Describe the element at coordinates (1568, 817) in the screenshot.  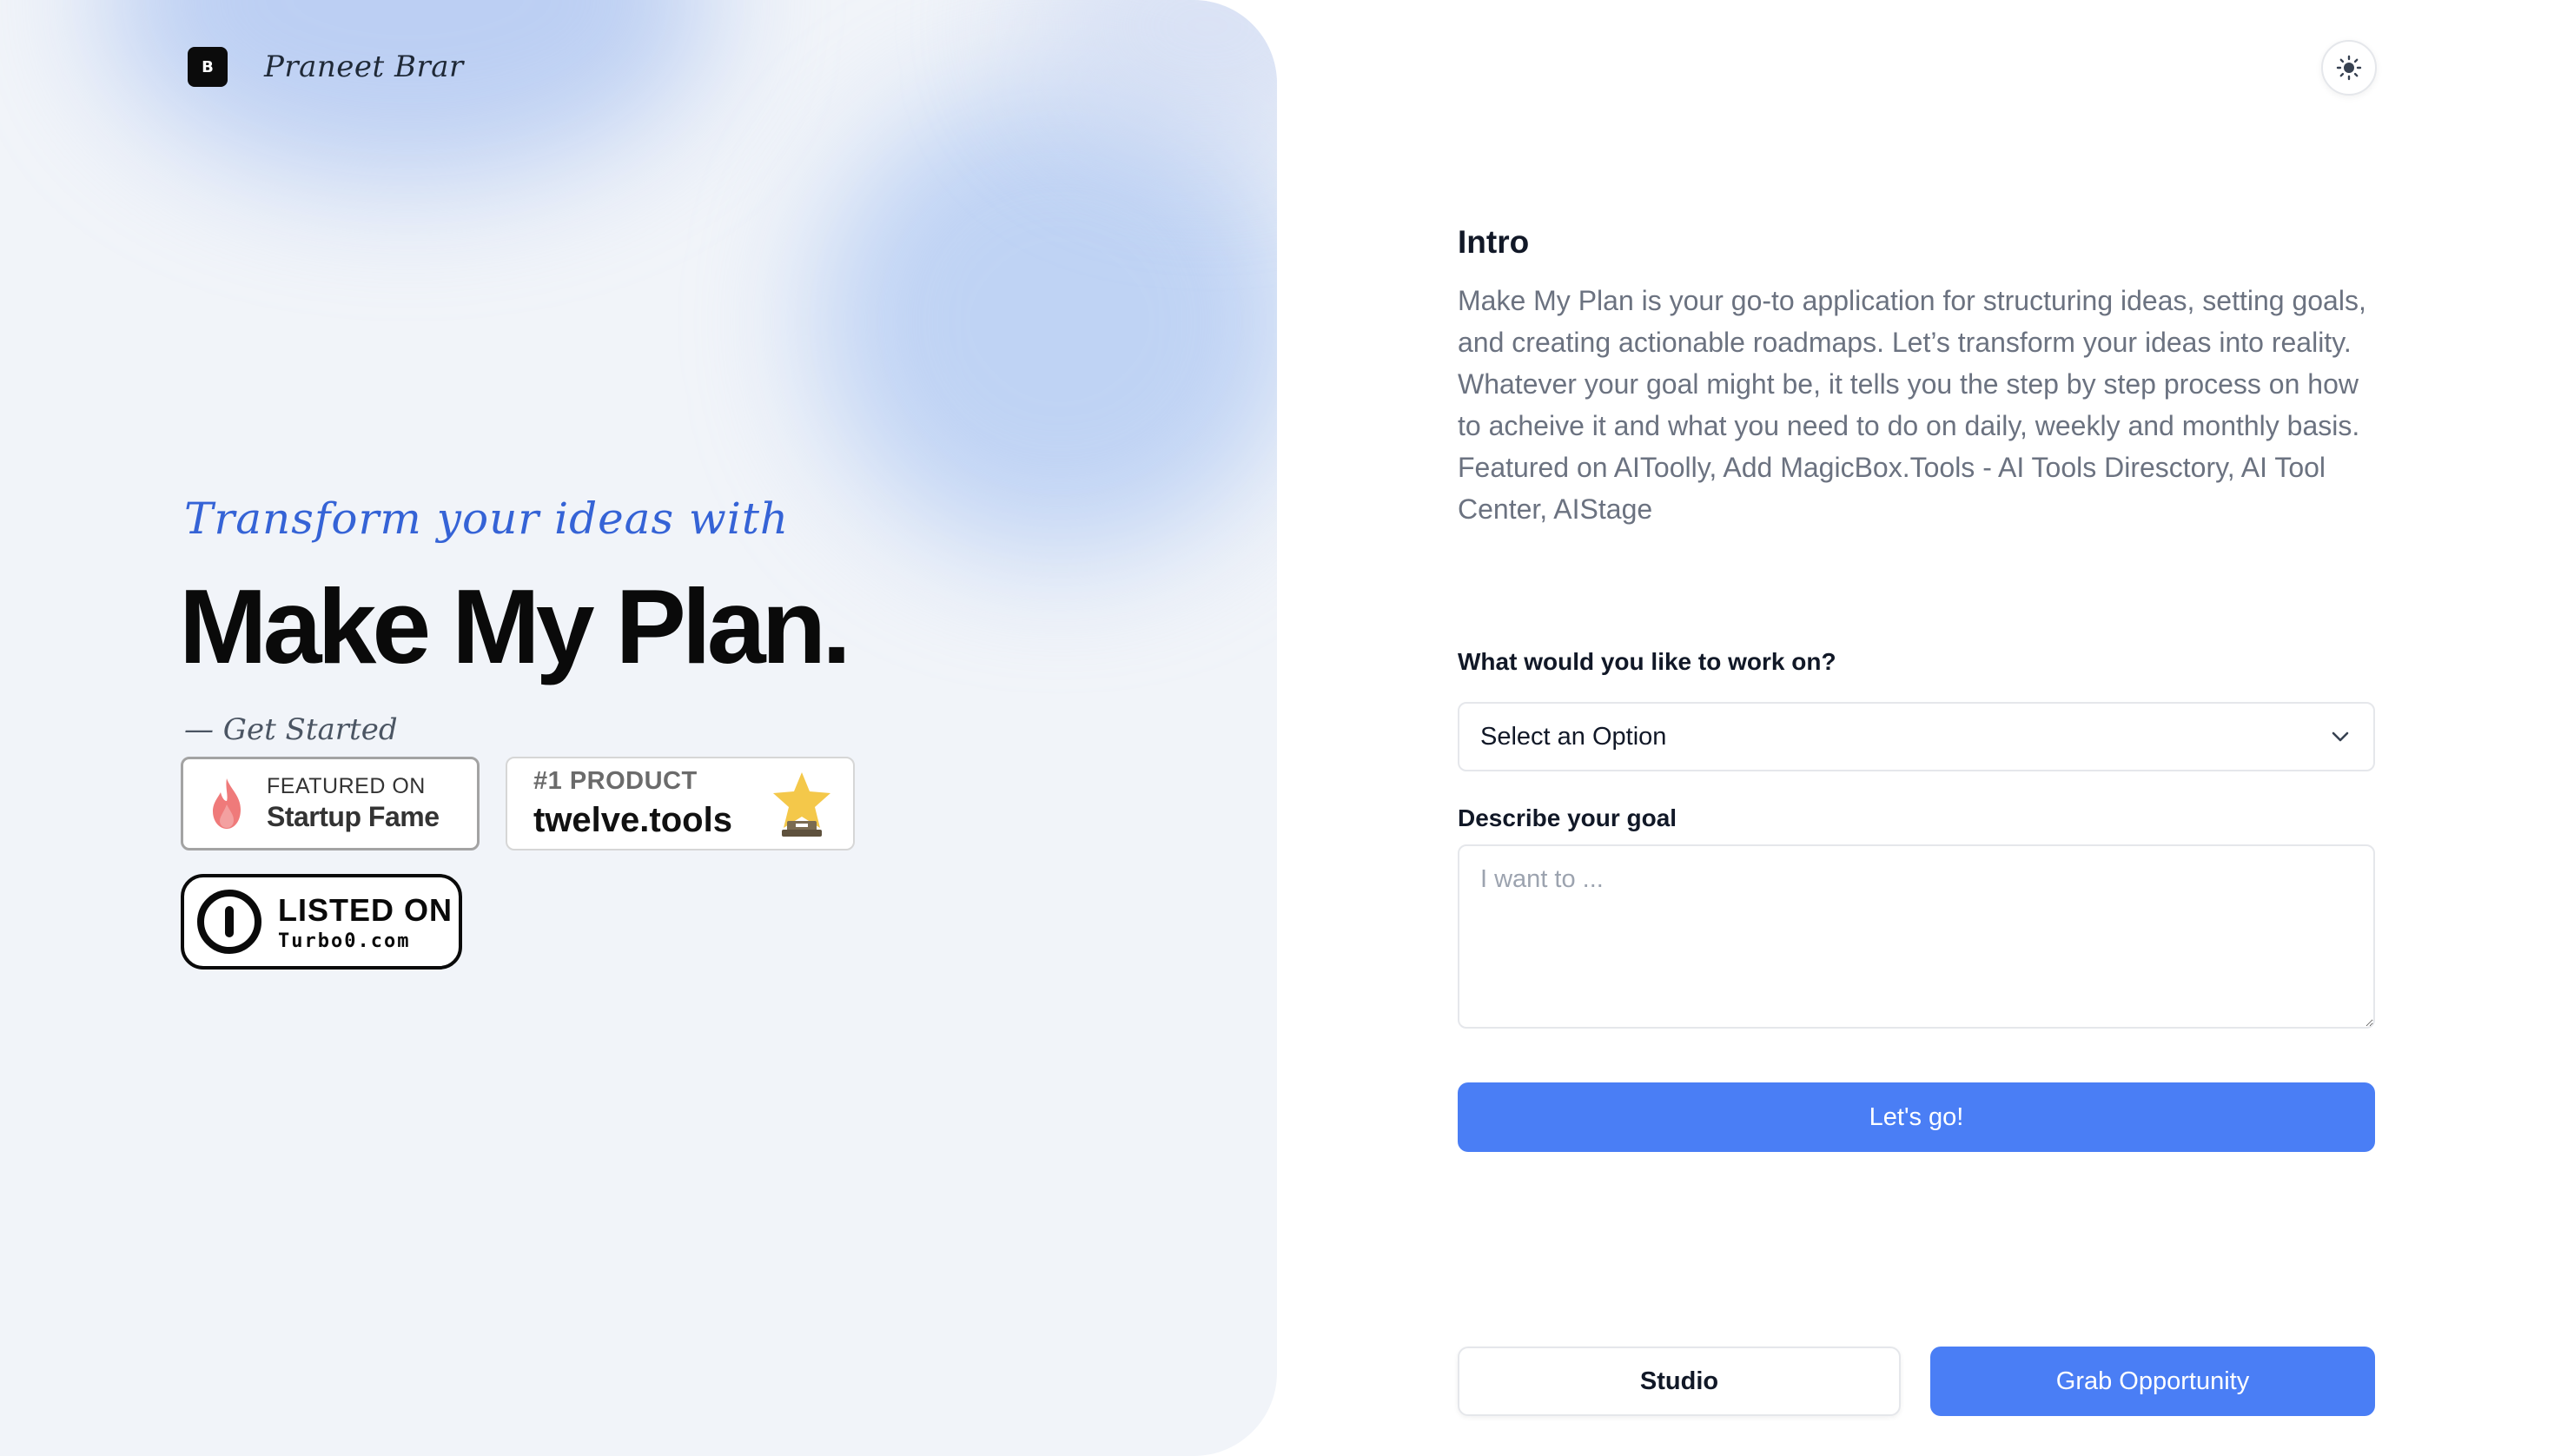
I see `goal-label: Describe your goal` at that location.